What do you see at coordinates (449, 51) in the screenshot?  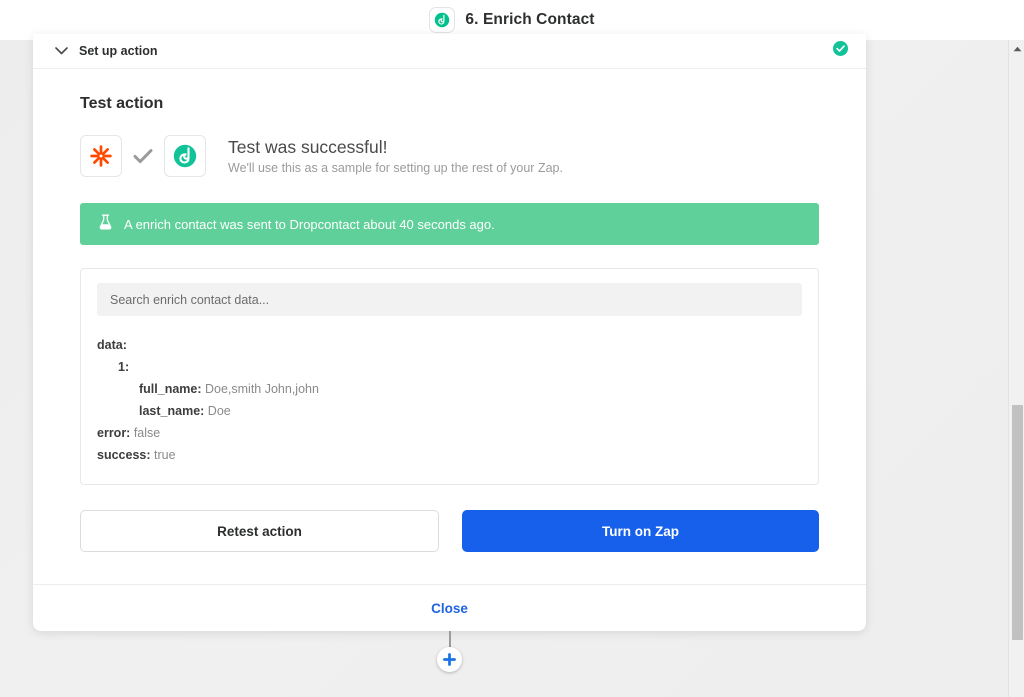 I see `card-header: Set up action` at bounding box center [449, 51].